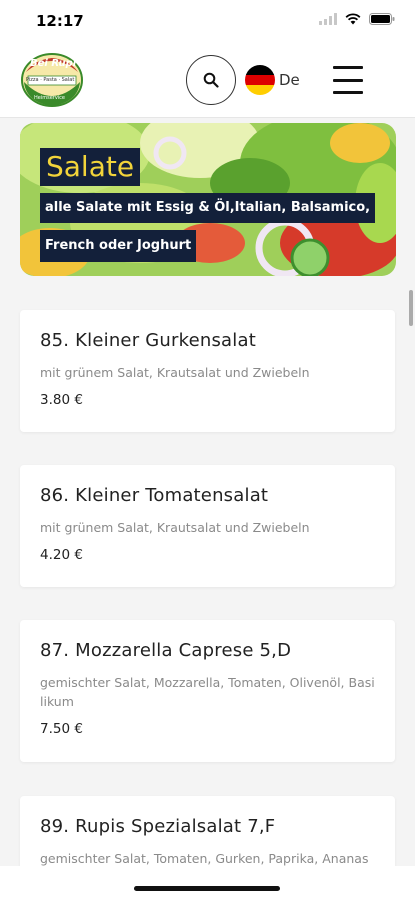 The width and height of the screenshot is (415, 900). I want to click on search-button, so click(211, 80).